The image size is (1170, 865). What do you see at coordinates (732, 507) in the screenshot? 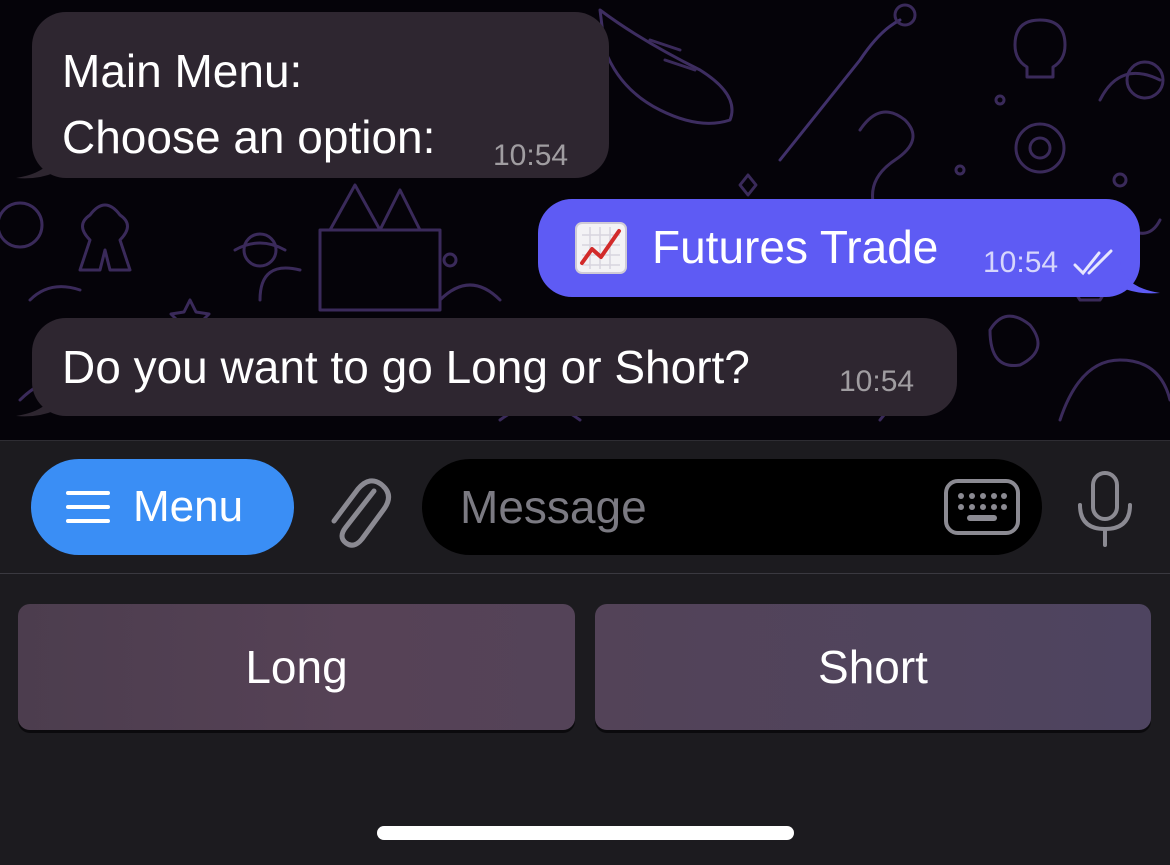
I see `message-input: Message` at bounding box center [732, 507].